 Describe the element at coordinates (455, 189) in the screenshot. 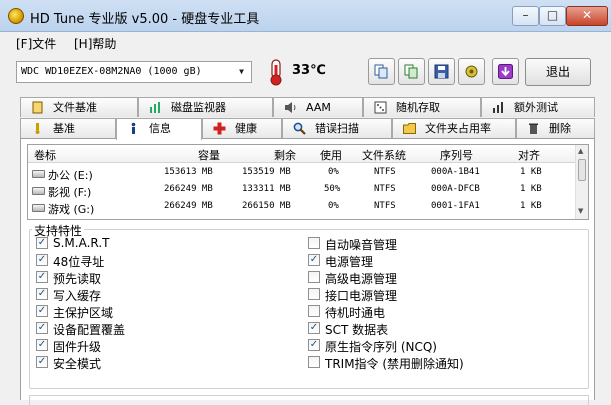

I see `volume-serial: 000A-DFCB` at that location.